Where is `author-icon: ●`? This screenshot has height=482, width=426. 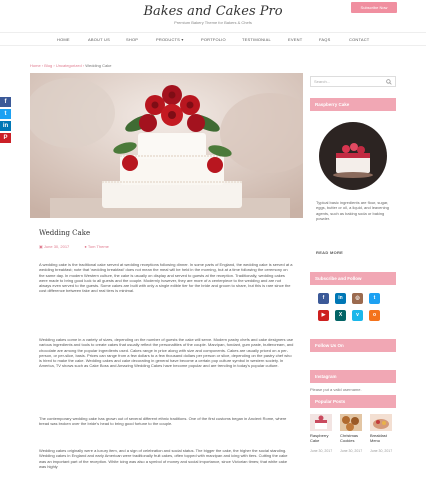 author-icon: ● is located at coordinates (85, 246).